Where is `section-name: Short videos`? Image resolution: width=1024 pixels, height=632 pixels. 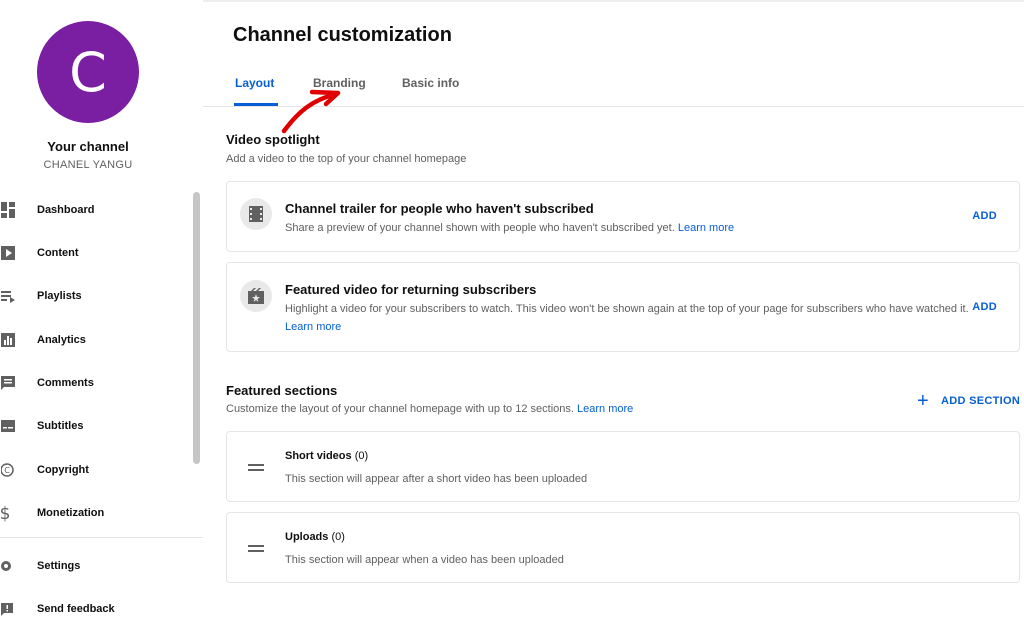 section-name: Short videos is located at coordinates (318, 456).